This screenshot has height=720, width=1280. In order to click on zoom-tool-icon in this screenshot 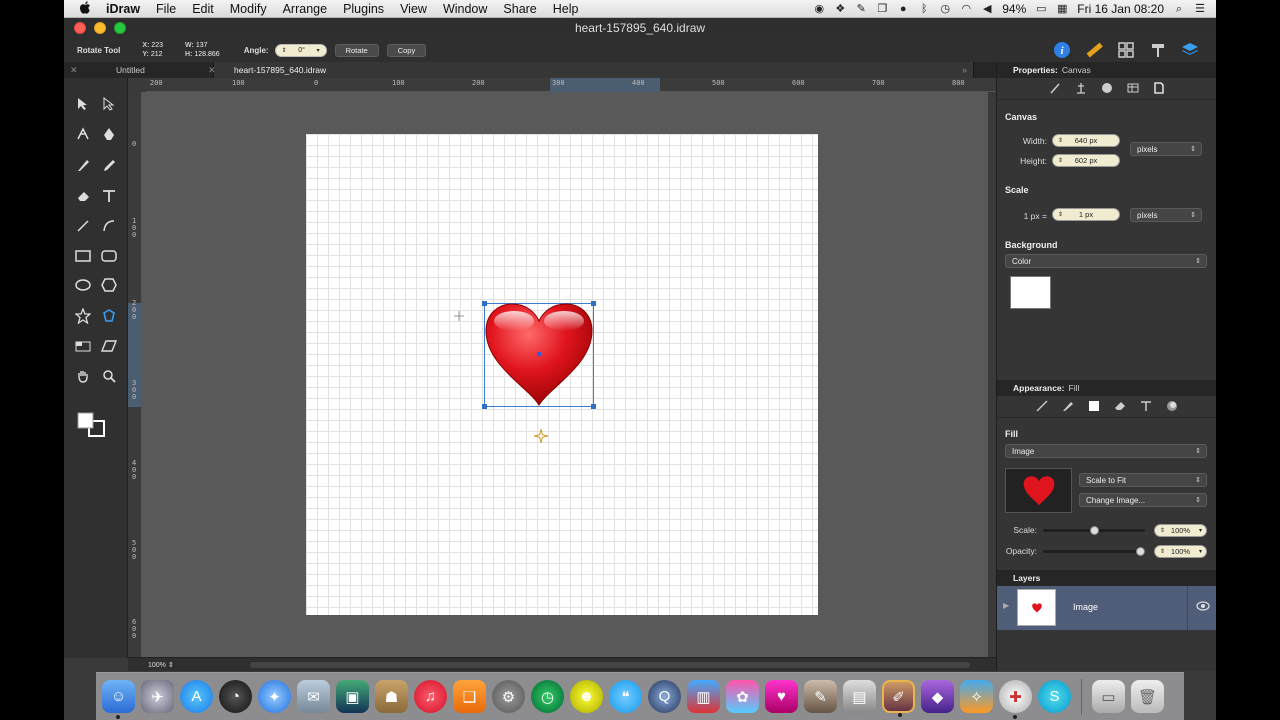, I will do `click(109, 376)`.